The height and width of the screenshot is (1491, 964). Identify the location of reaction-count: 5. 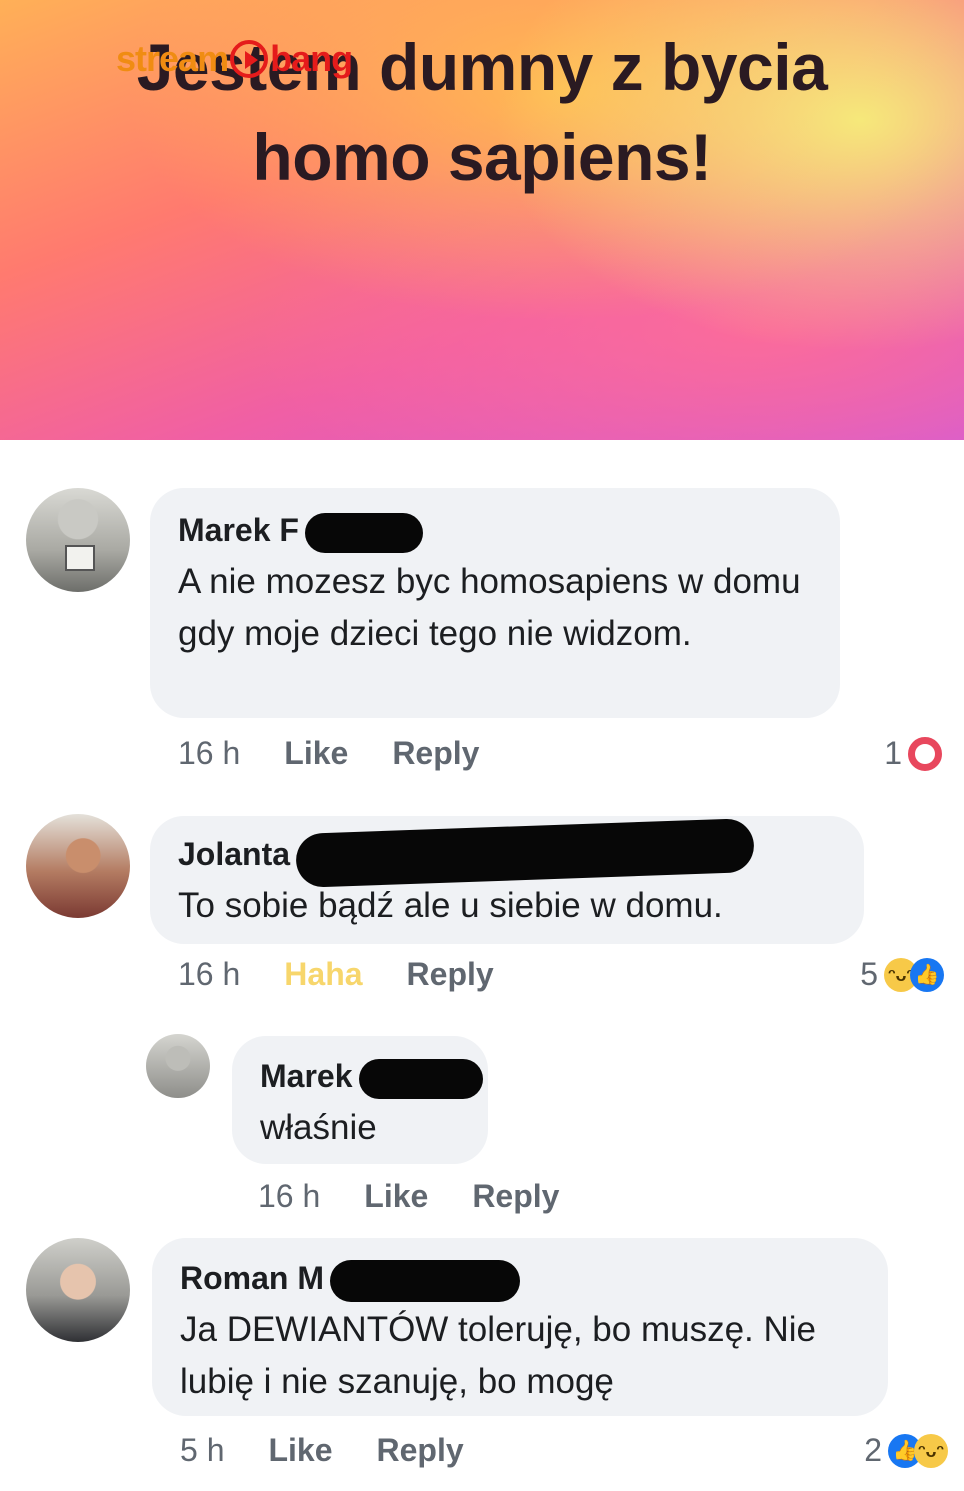
(869, 974).